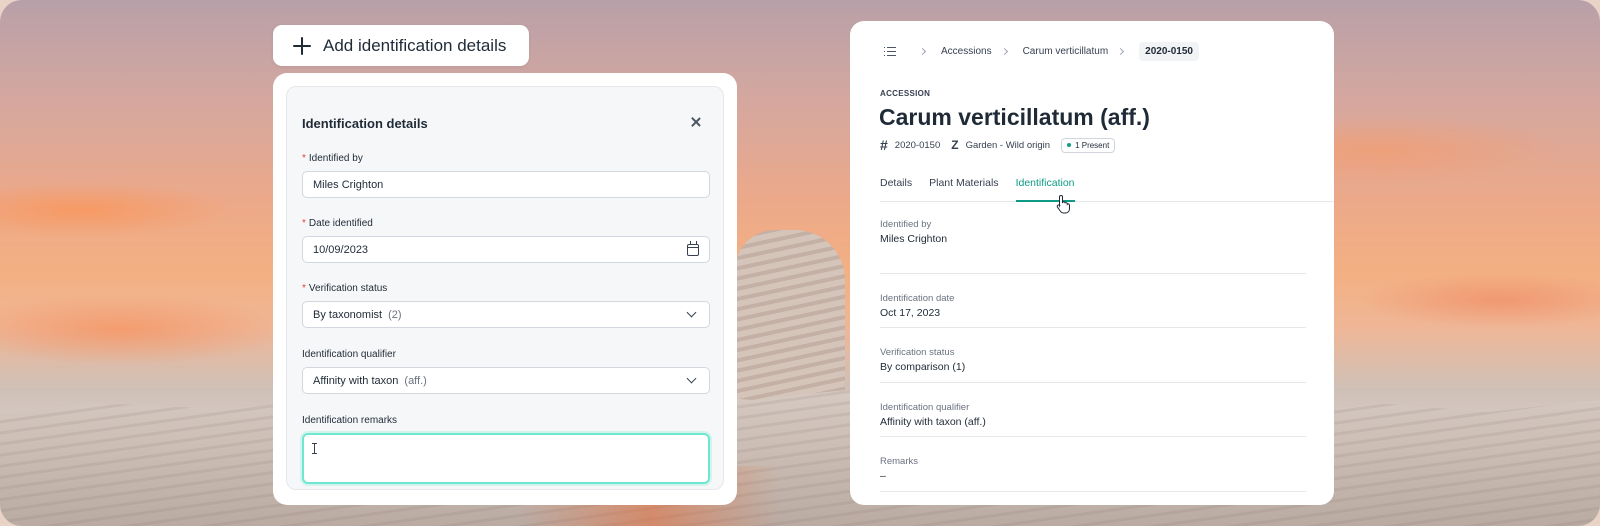 The height and width of the screenshot is (526, 1600). I want to click on identification-qualifier-label: Identification qualifier, so click(349, 354).